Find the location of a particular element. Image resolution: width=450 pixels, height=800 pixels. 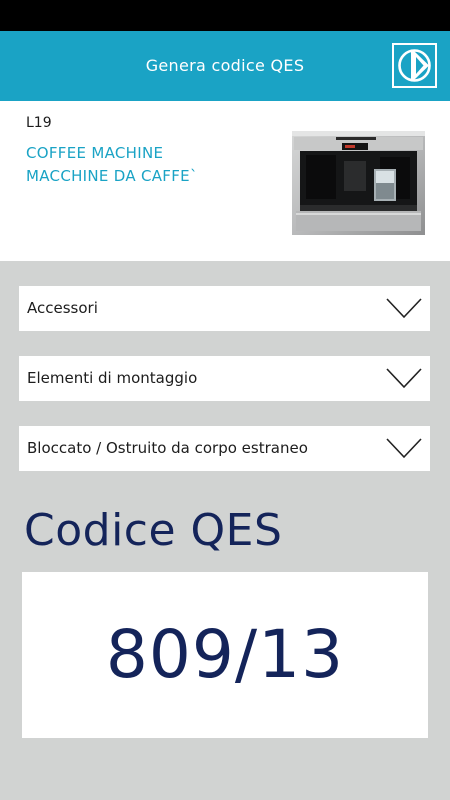

dropdown-label: Bloccato / Ostruito da corpo estraneo is located at coordinates (167, 448).